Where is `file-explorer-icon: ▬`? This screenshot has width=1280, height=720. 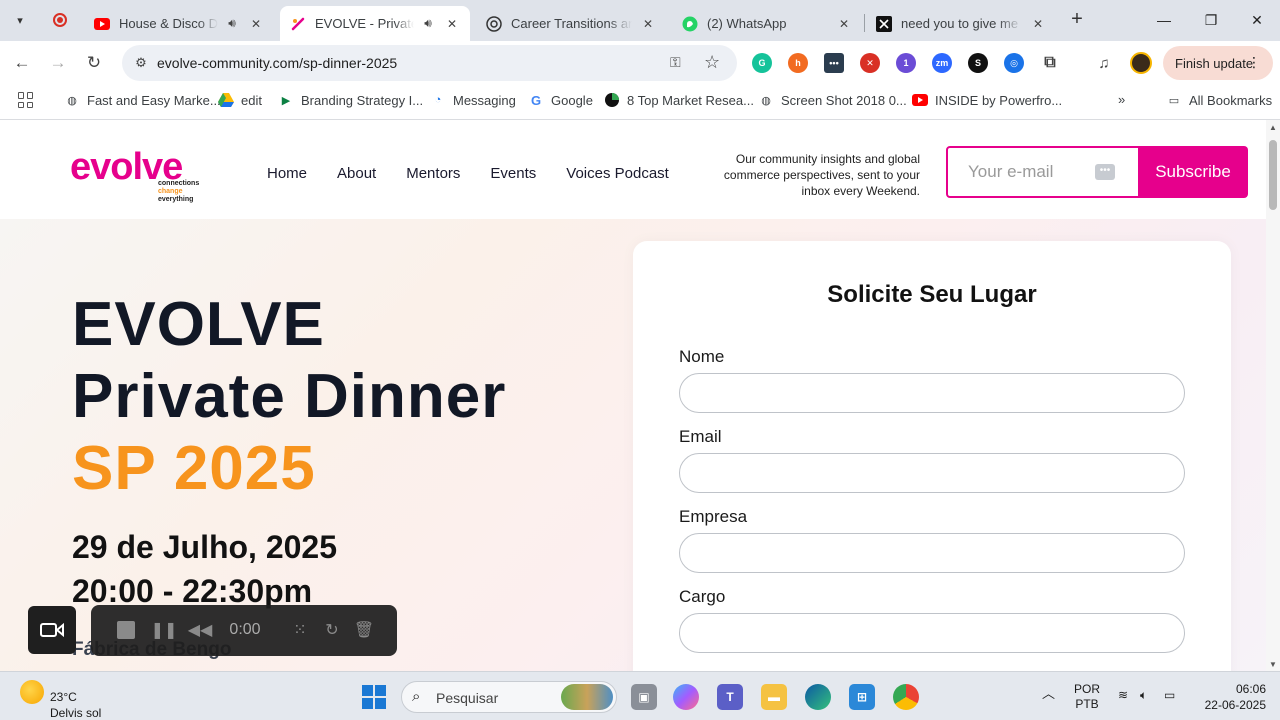
file-explorer-icon: ▬ is located at coordinates (774, 697).